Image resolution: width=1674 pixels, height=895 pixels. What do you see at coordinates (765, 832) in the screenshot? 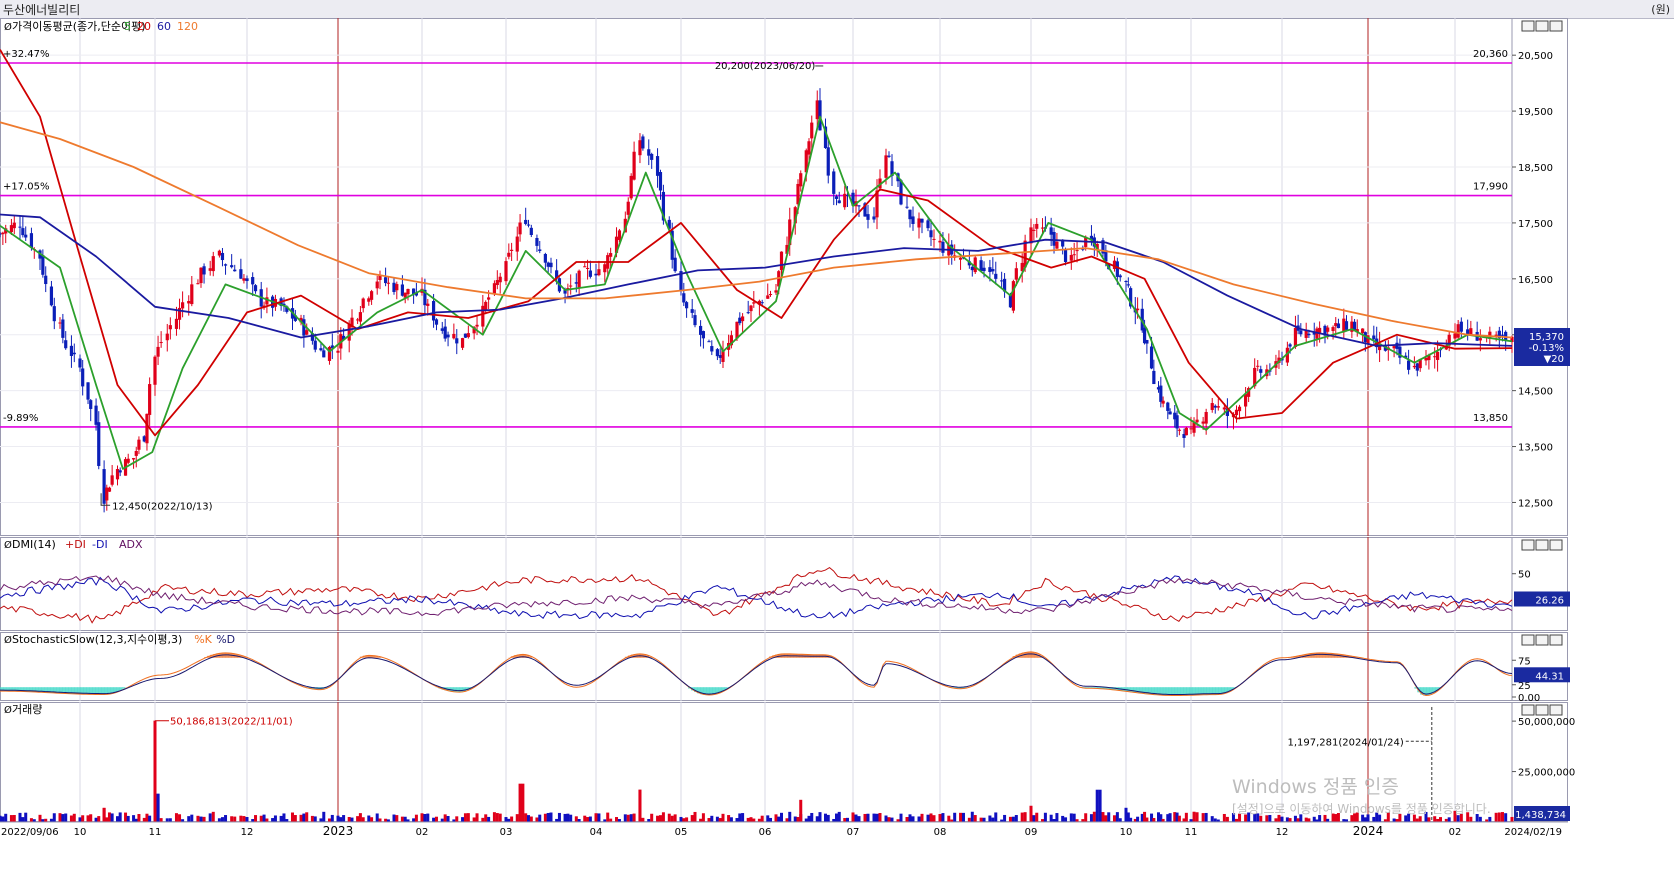
I see `x-tick-label: 06` at bounding box center [765, 832].